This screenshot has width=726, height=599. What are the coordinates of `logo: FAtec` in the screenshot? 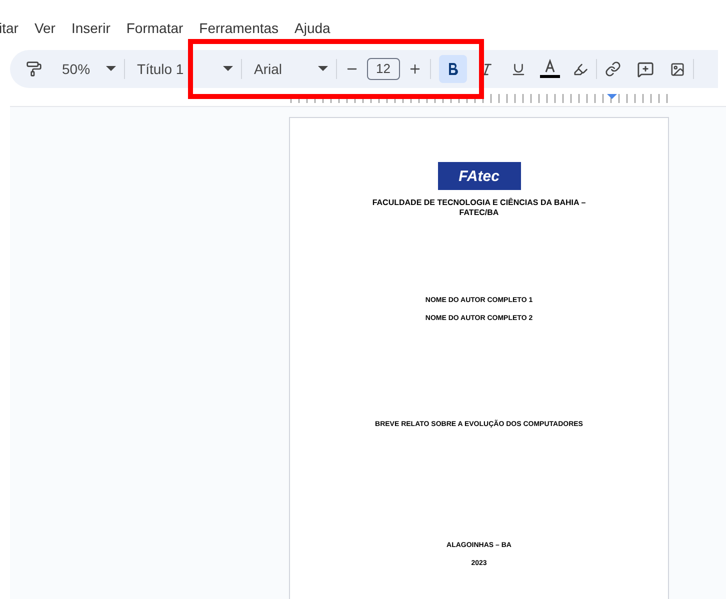 It's located at (479, 176).